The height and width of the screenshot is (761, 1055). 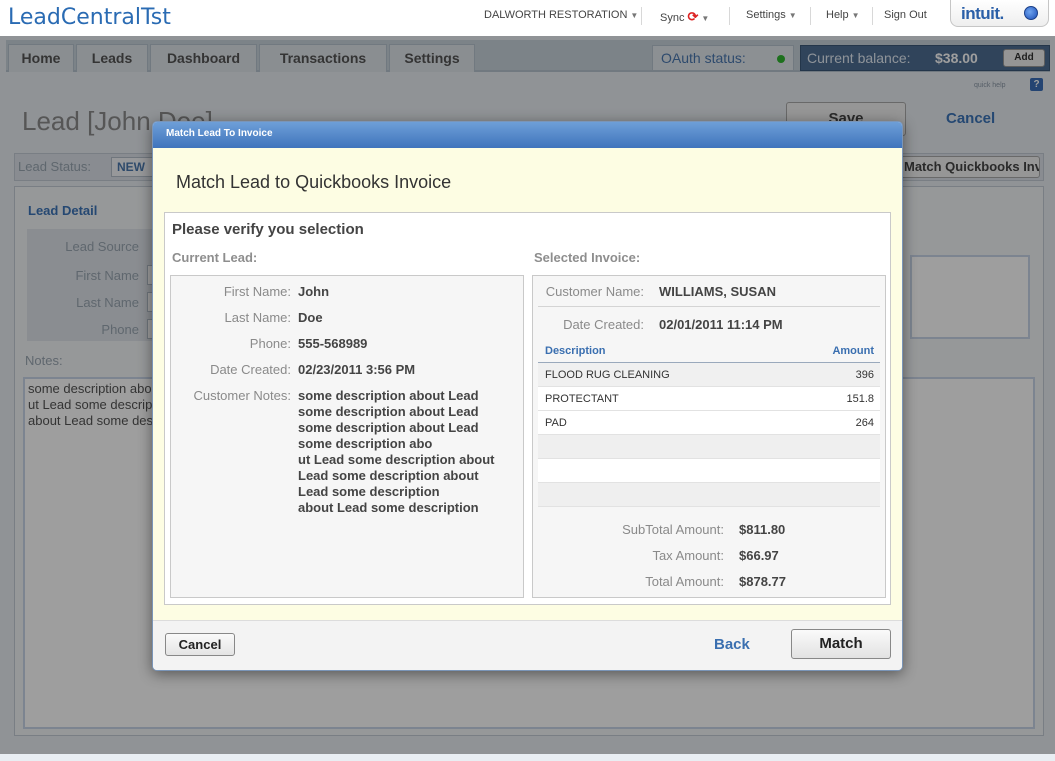 I want to click on company-menu: DALWORTH RESTORATION ▼, so click(x=561, y=17).